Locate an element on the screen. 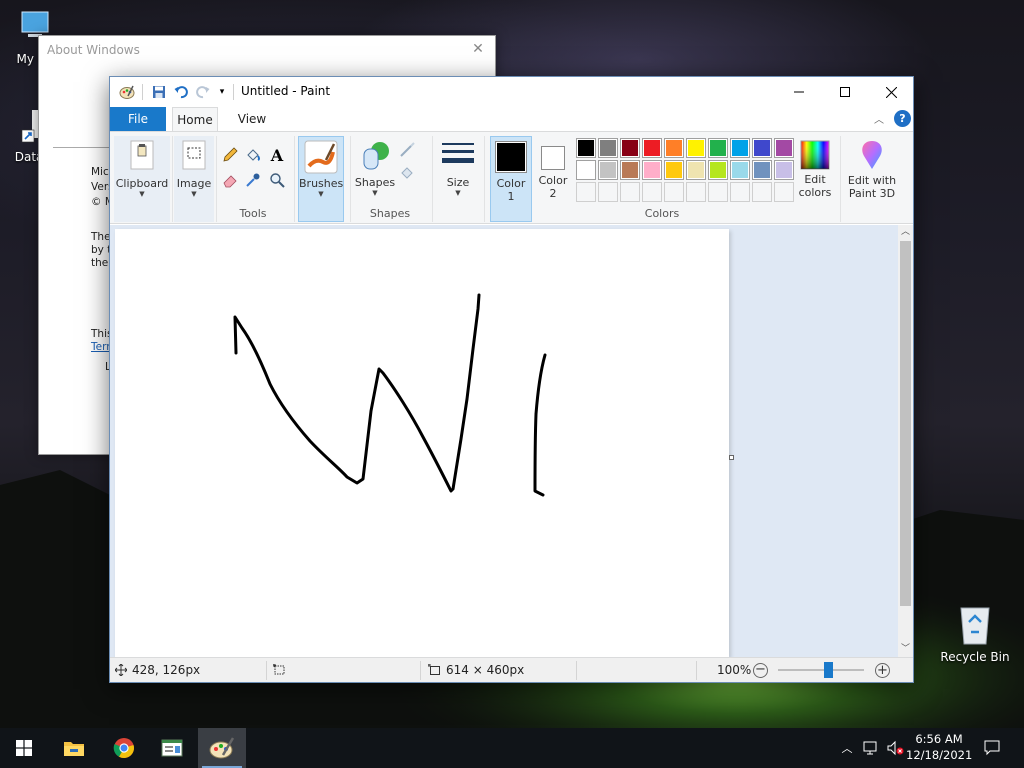 This screenshot has height=768, width=1024. tab-home: Home is located at coordinates (195, 119).